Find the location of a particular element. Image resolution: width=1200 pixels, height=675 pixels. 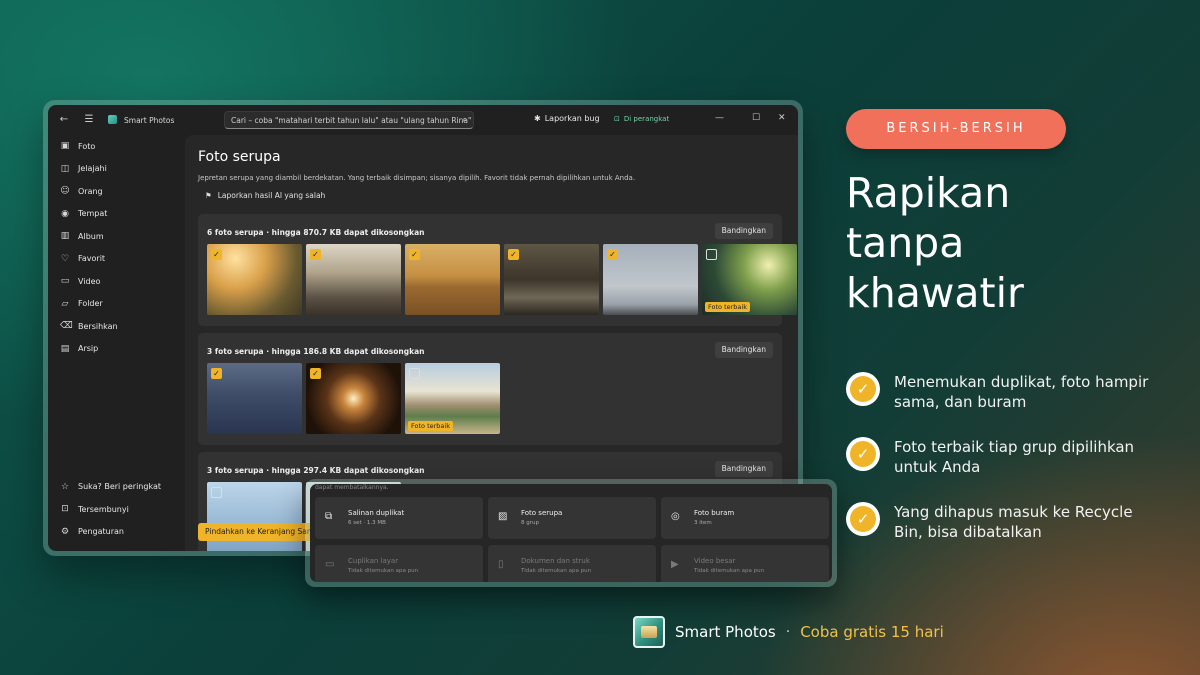

eye-icon: ◎ is located at coordinates (675, 516).